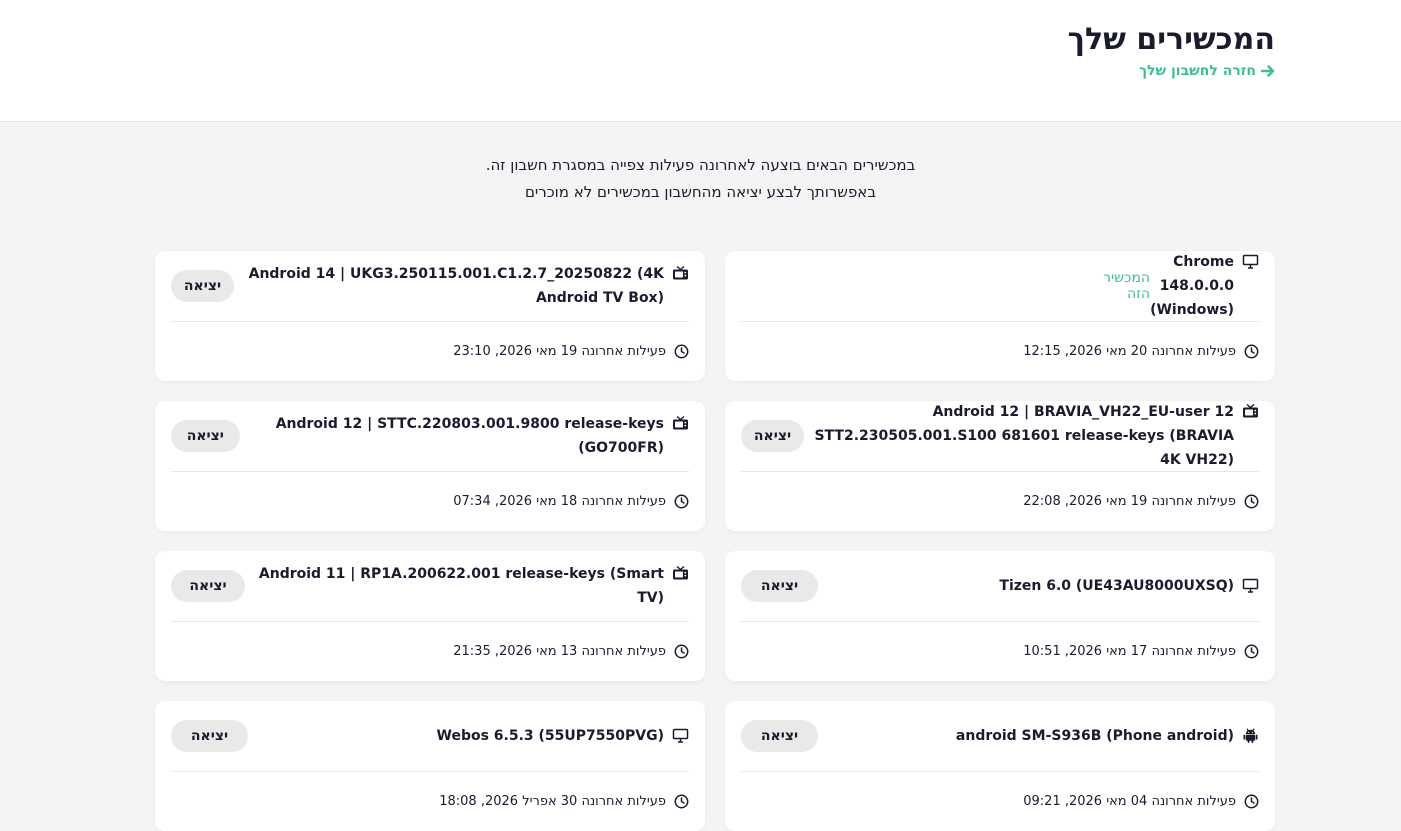 This screenshot has width=1401, height=831. Describe the element at coordinates (1000, 501) in the screenshot. I see `device-activity: פעילות אחרונה 19 מאי 2026, 22:08` at that location.